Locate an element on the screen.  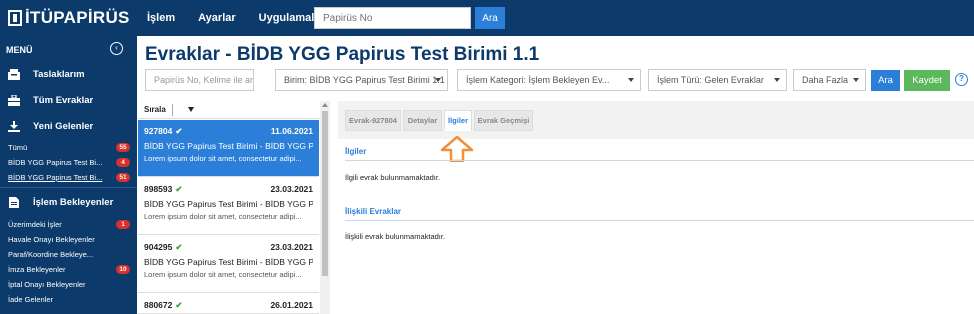
sidebar-sub-item-my-tasks: Üzerimdeki İşler 1 is located at coordinates (69, 224).